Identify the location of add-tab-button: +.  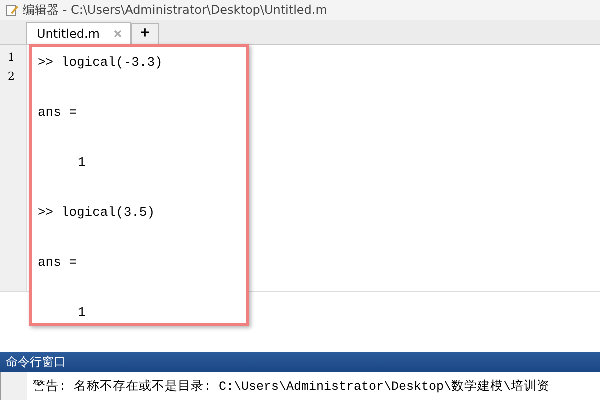
(144, 33).